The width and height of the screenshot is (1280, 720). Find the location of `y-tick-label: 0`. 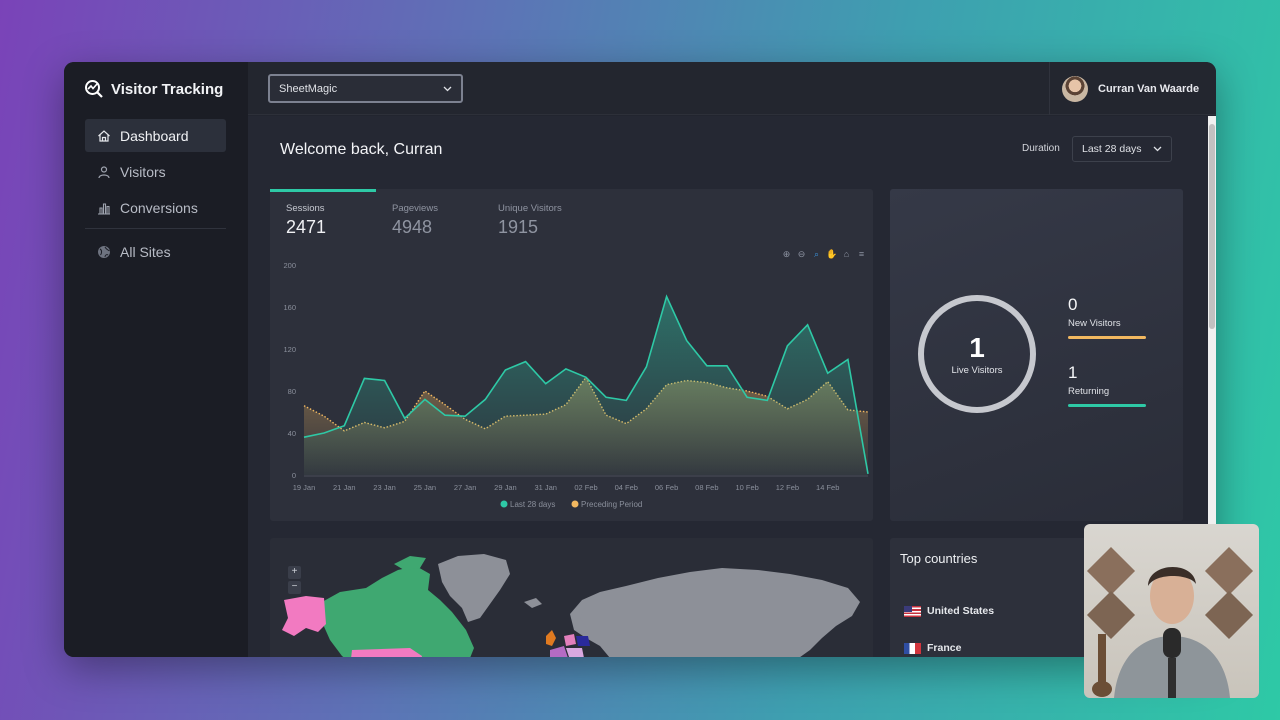

y-tick-label: 0 is located at coordinates (294, 475).